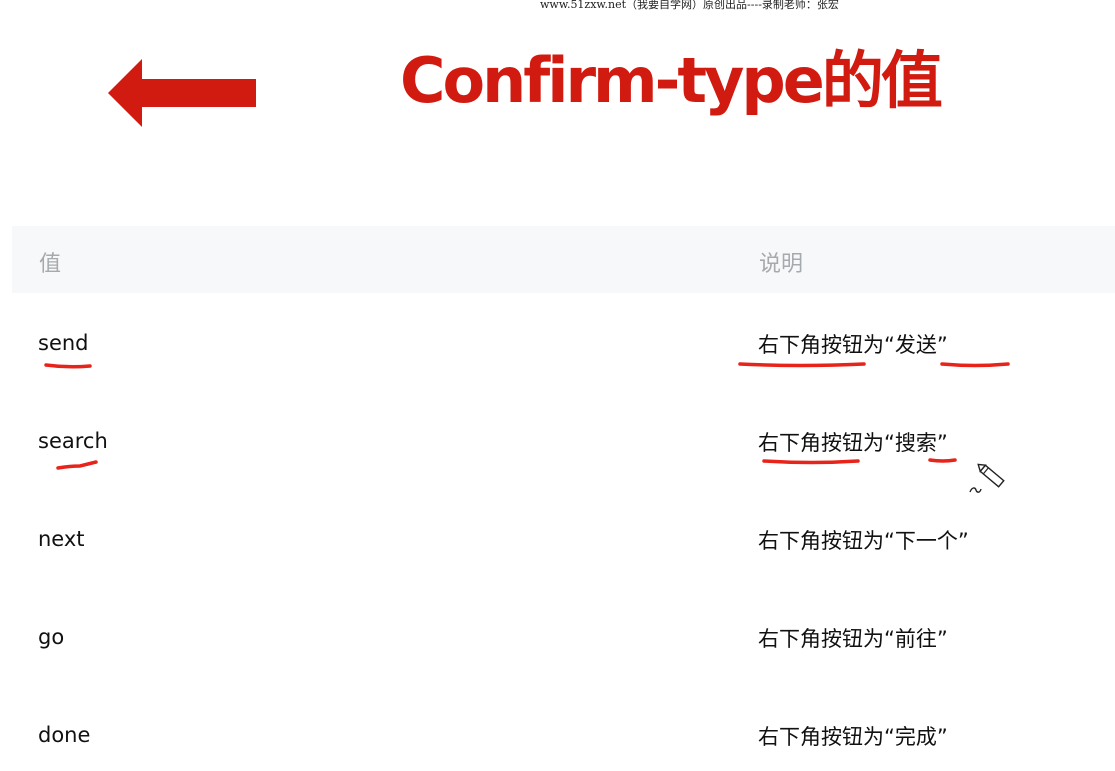  I want to click on pencil-cursor-icon, so click(987, 478).